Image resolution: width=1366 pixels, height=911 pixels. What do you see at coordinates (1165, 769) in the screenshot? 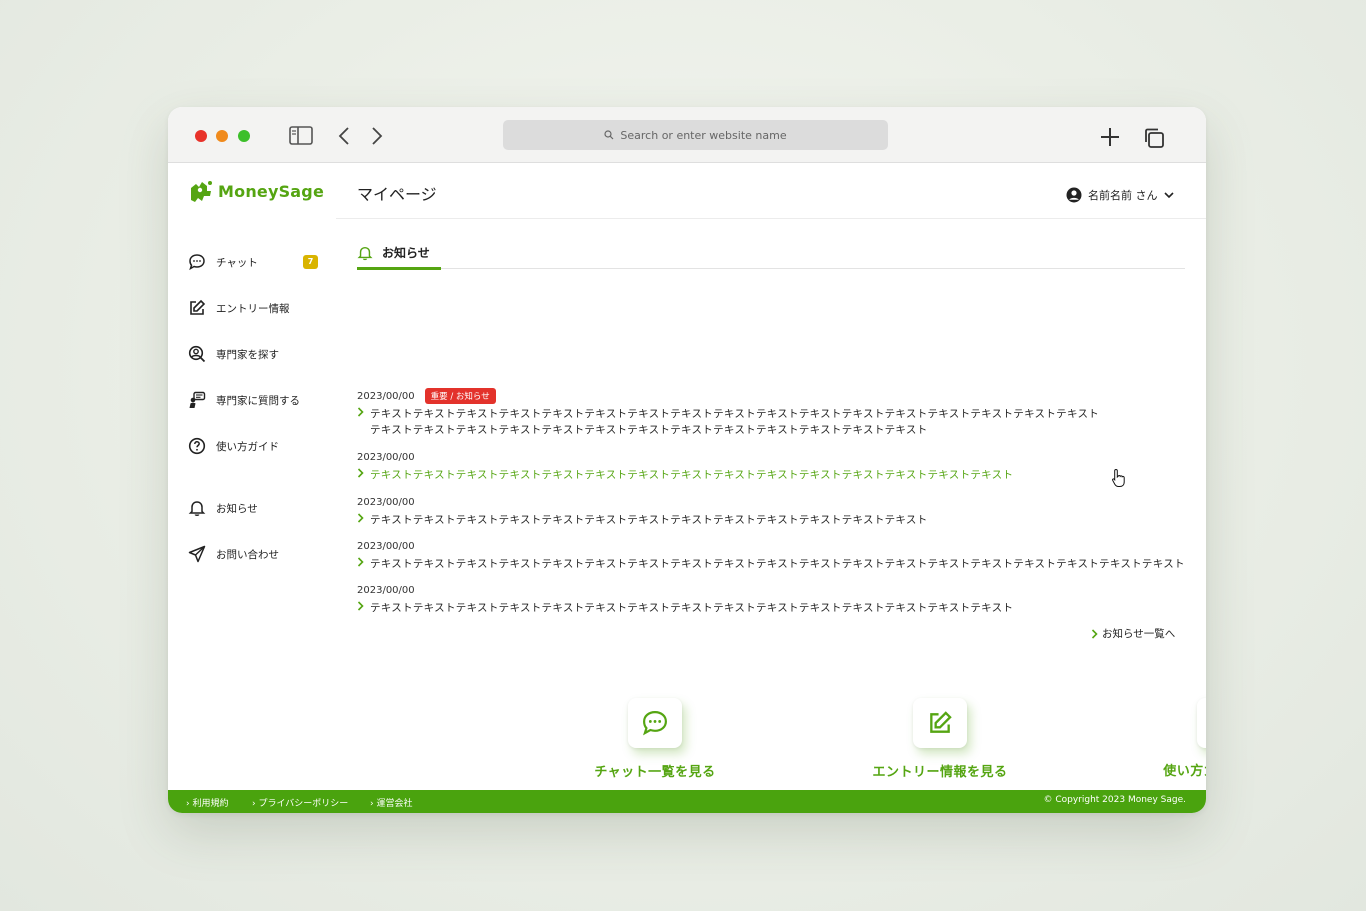
I see `guide-link: 使い方ガイドを見る` at bounding box center [1165, 769].